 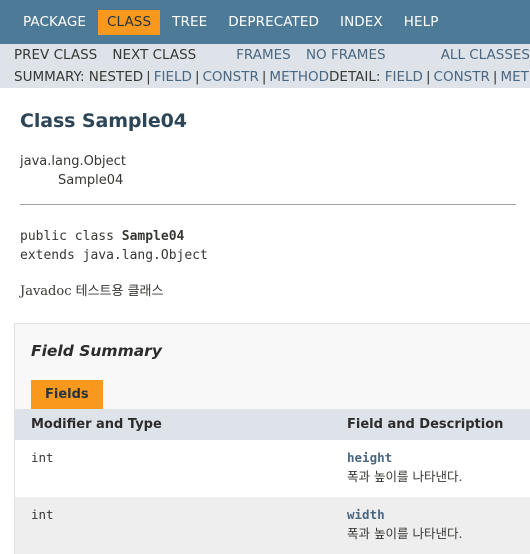 I want to click on prev-class-label: PREV CLASS, so click(x=56, y=54).